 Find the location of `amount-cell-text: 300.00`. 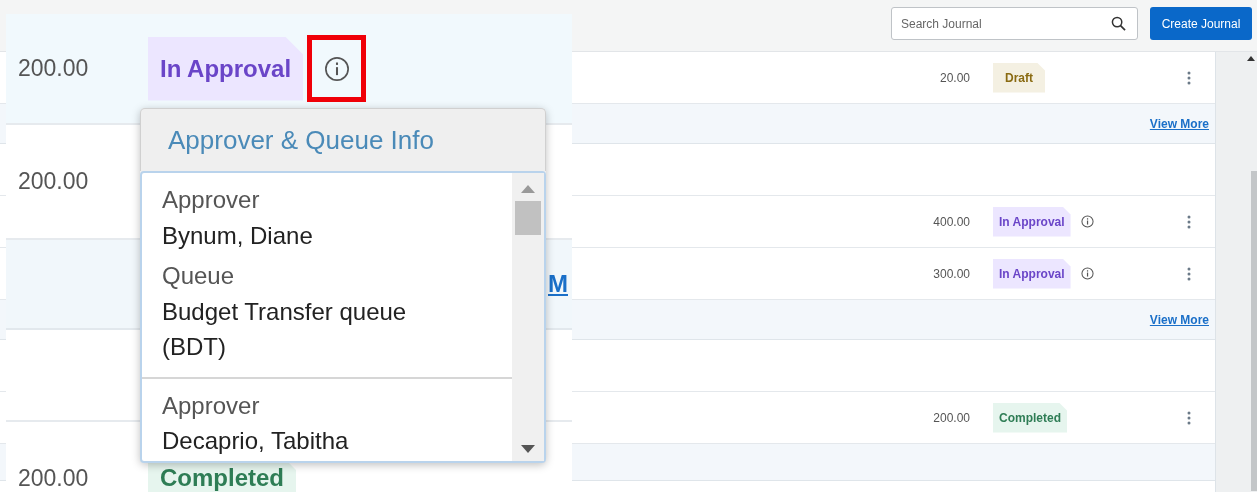

amount-cell-text: 300.00 is located at coordinates (951, 273).